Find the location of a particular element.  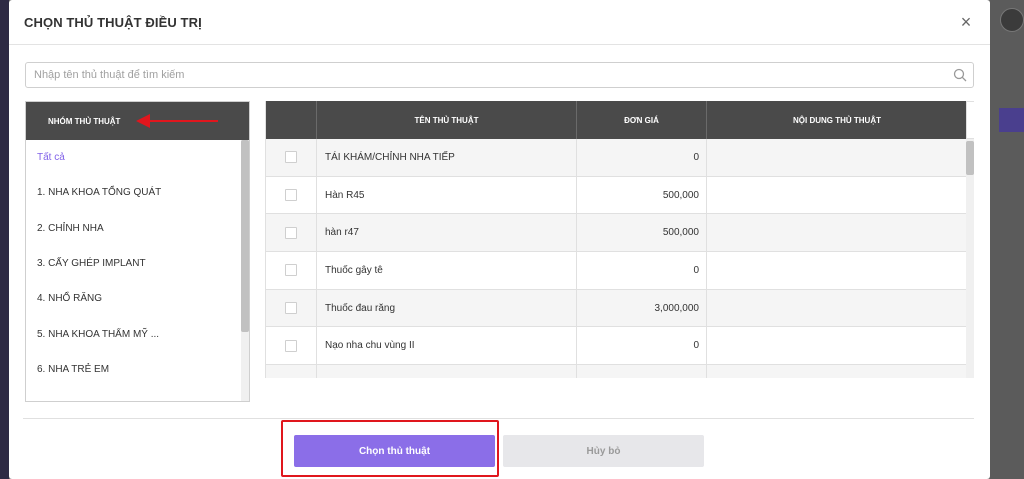

table-row: hàn r47 500,000 is located at coordinates (620, 233).